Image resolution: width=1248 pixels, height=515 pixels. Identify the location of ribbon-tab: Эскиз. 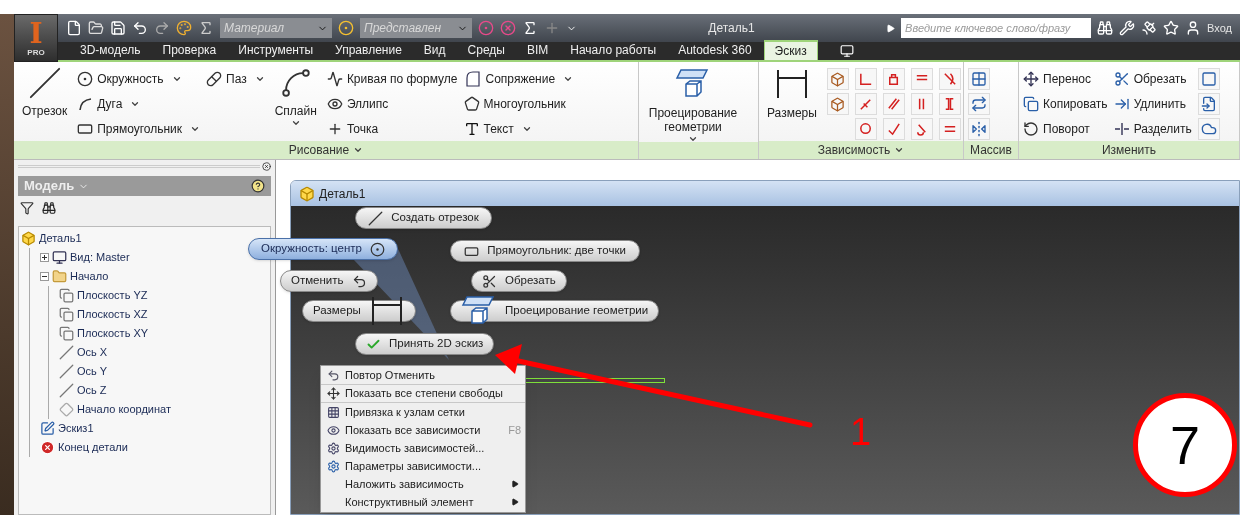
(790, 50).